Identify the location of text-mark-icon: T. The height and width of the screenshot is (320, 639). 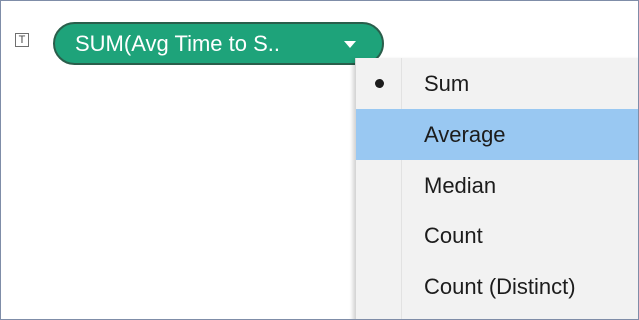
(22, 40).